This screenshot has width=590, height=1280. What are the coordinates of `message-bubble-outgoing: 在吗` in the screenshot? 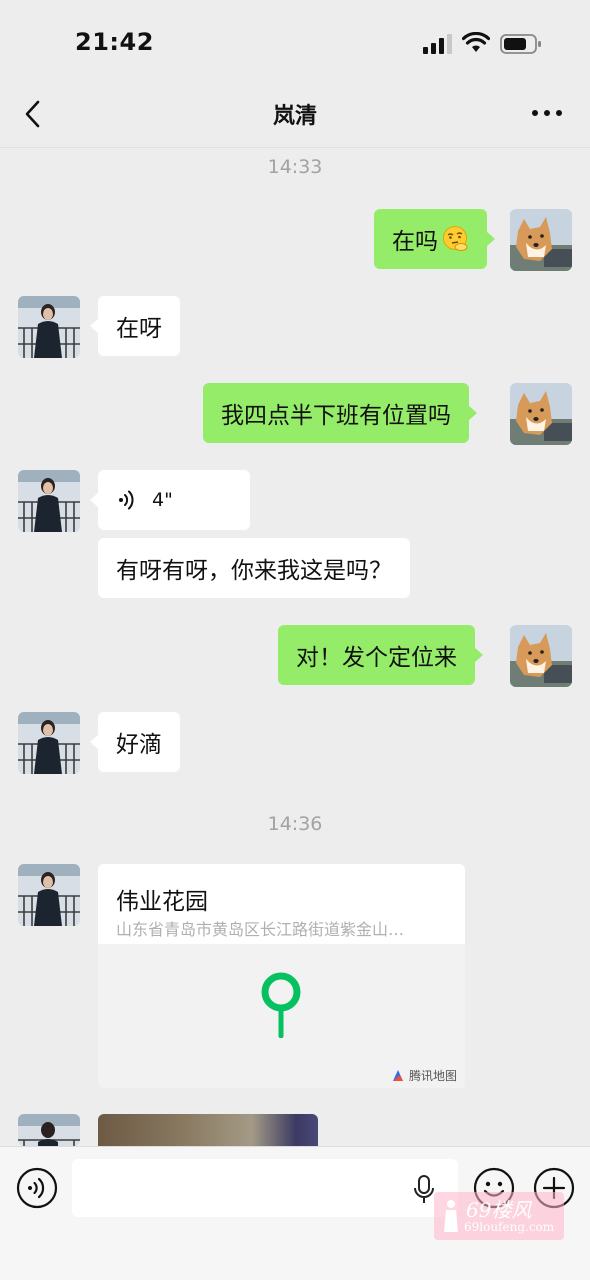 It's located at (434, 239).